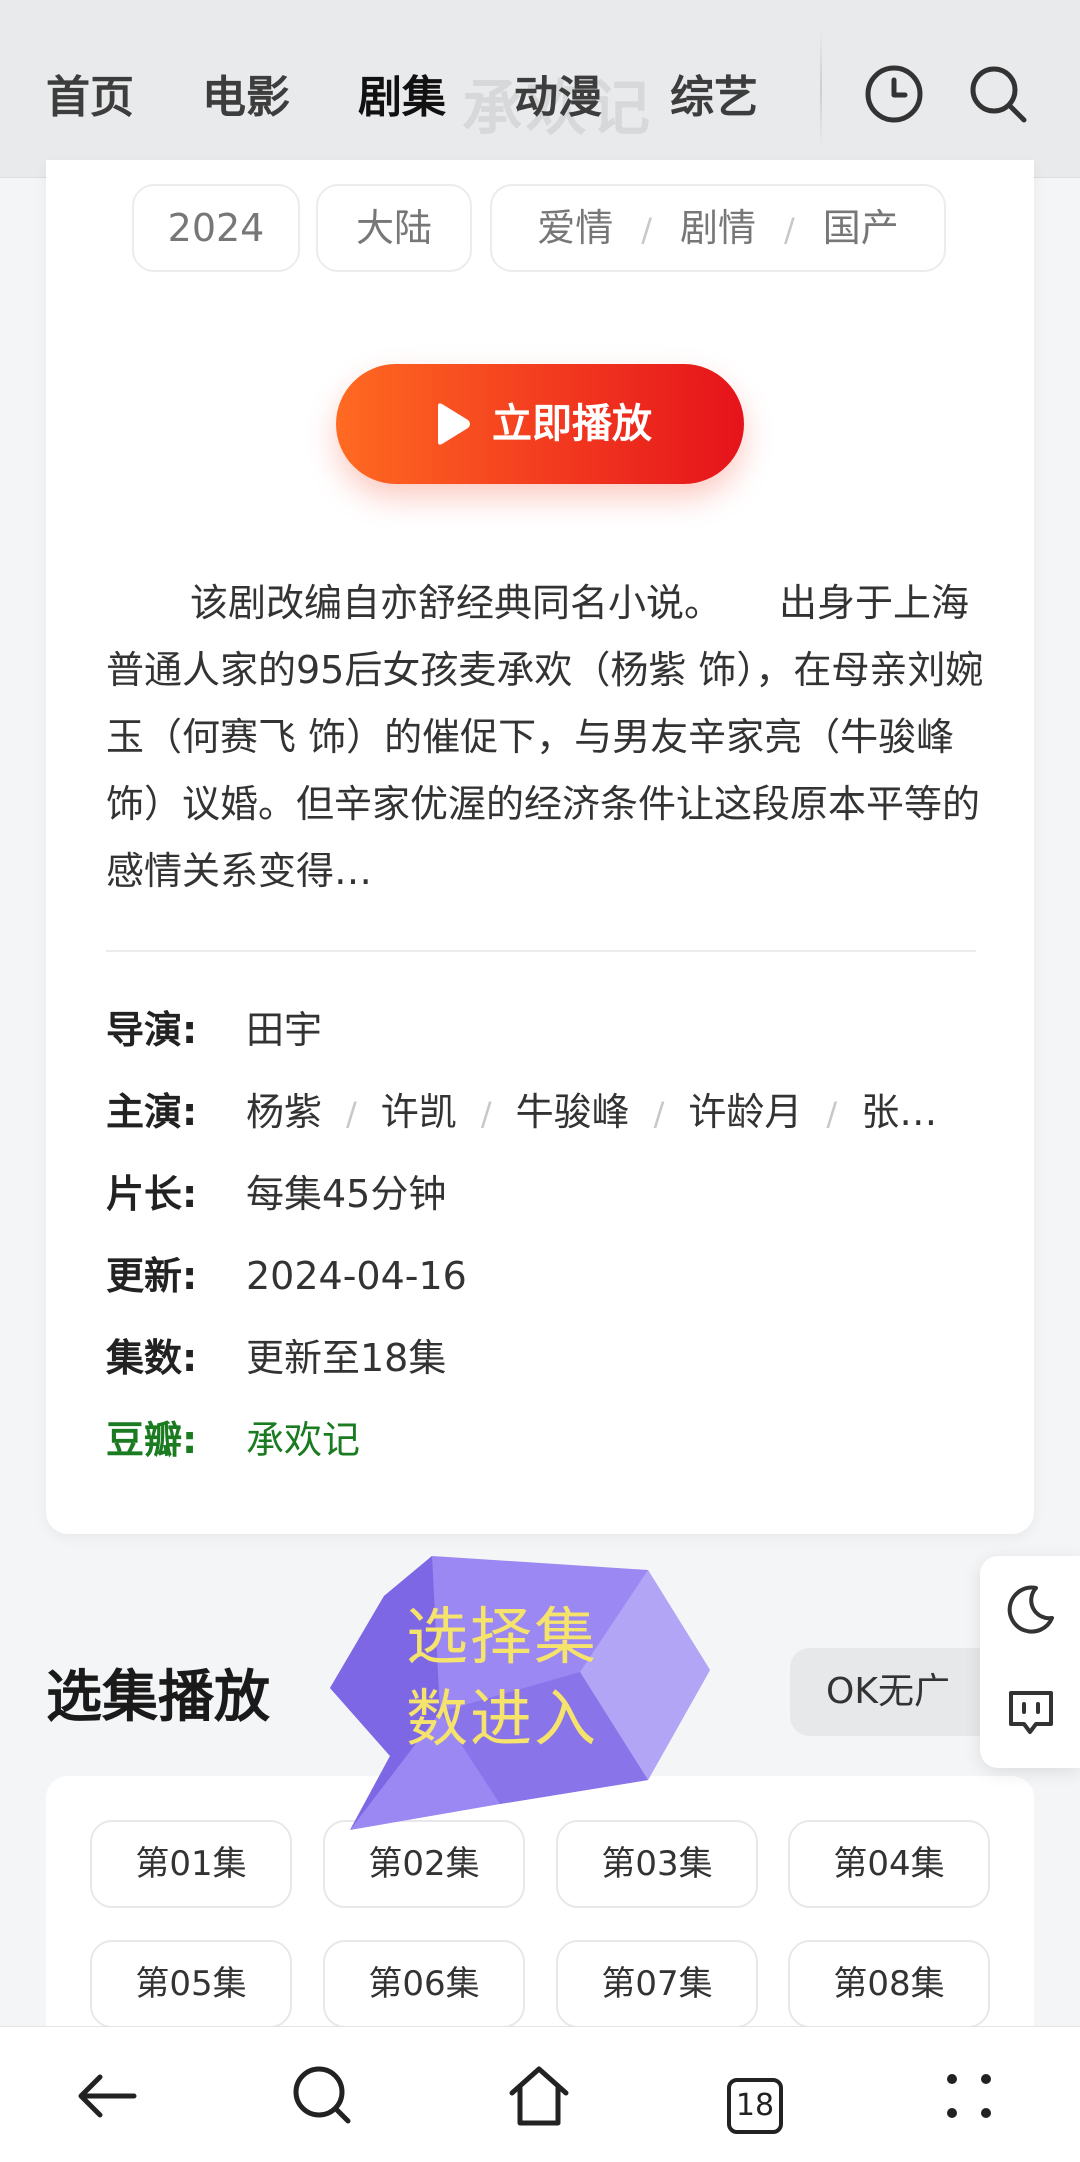 Image resolution: width=1080 pixels, height=2162 pixels. I want to click on cast-link: 许龄月, so click(745, 1112).